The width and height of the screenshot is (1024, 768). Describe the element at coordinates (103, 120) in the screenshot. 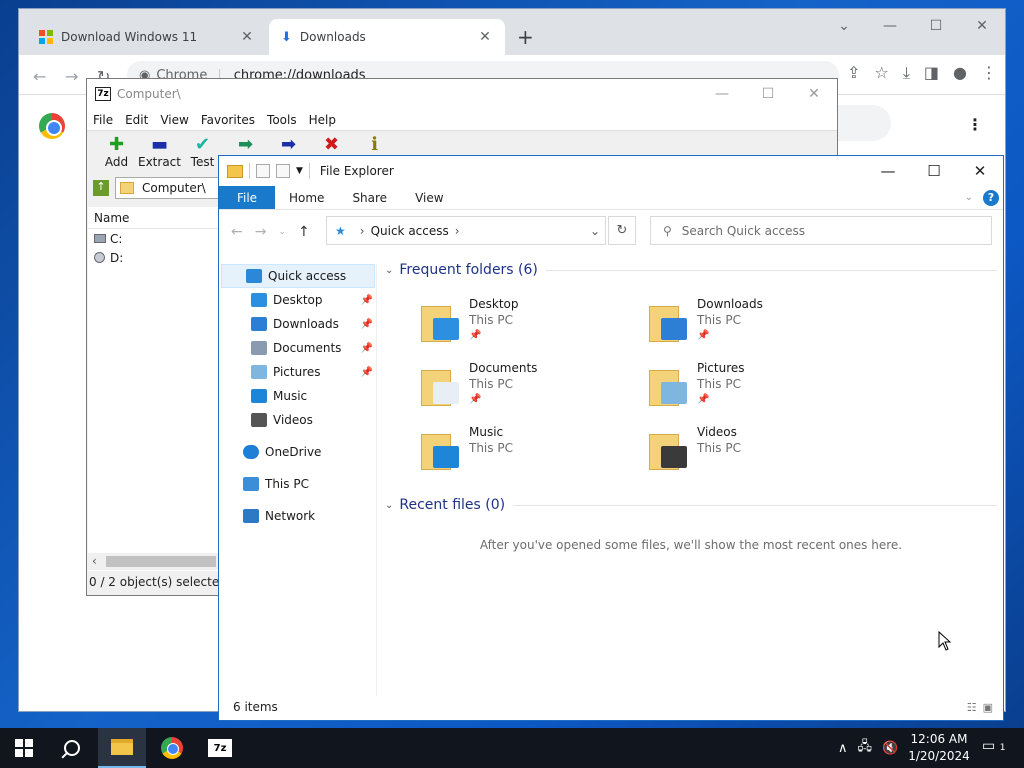

I see `menu-file: File` at that location.